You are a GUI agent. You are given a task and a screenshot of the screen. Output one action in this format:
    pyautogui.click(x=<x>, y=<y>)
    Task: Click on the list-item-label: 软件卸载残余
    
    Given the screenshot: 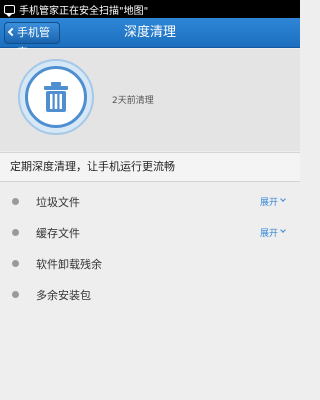 What is the action you would take?
    pyautogui.click(x=69, y=264)
    